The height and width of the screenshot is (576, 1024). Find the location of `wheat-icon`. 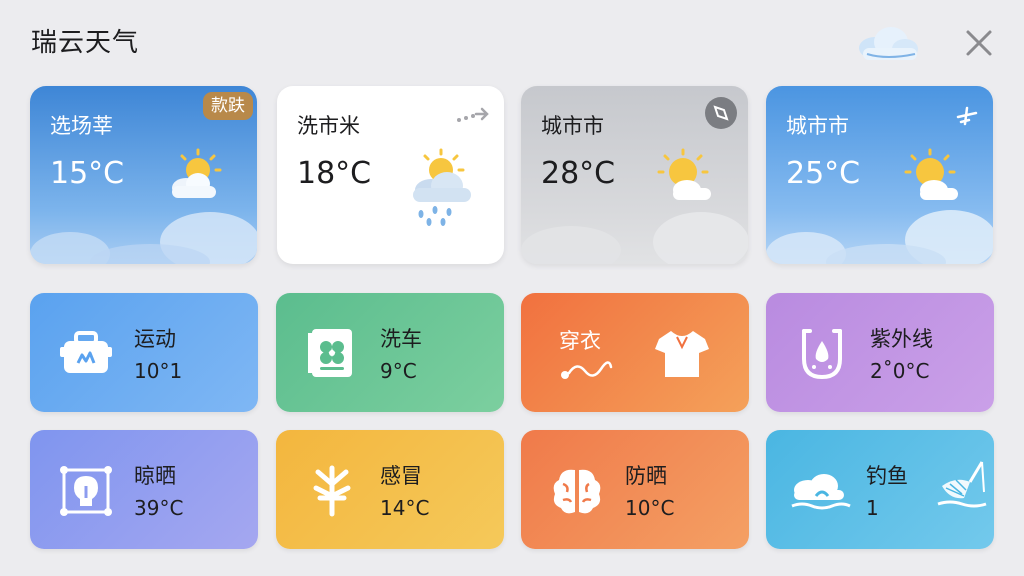

wheat-icon is located at coordinates (332, 491).